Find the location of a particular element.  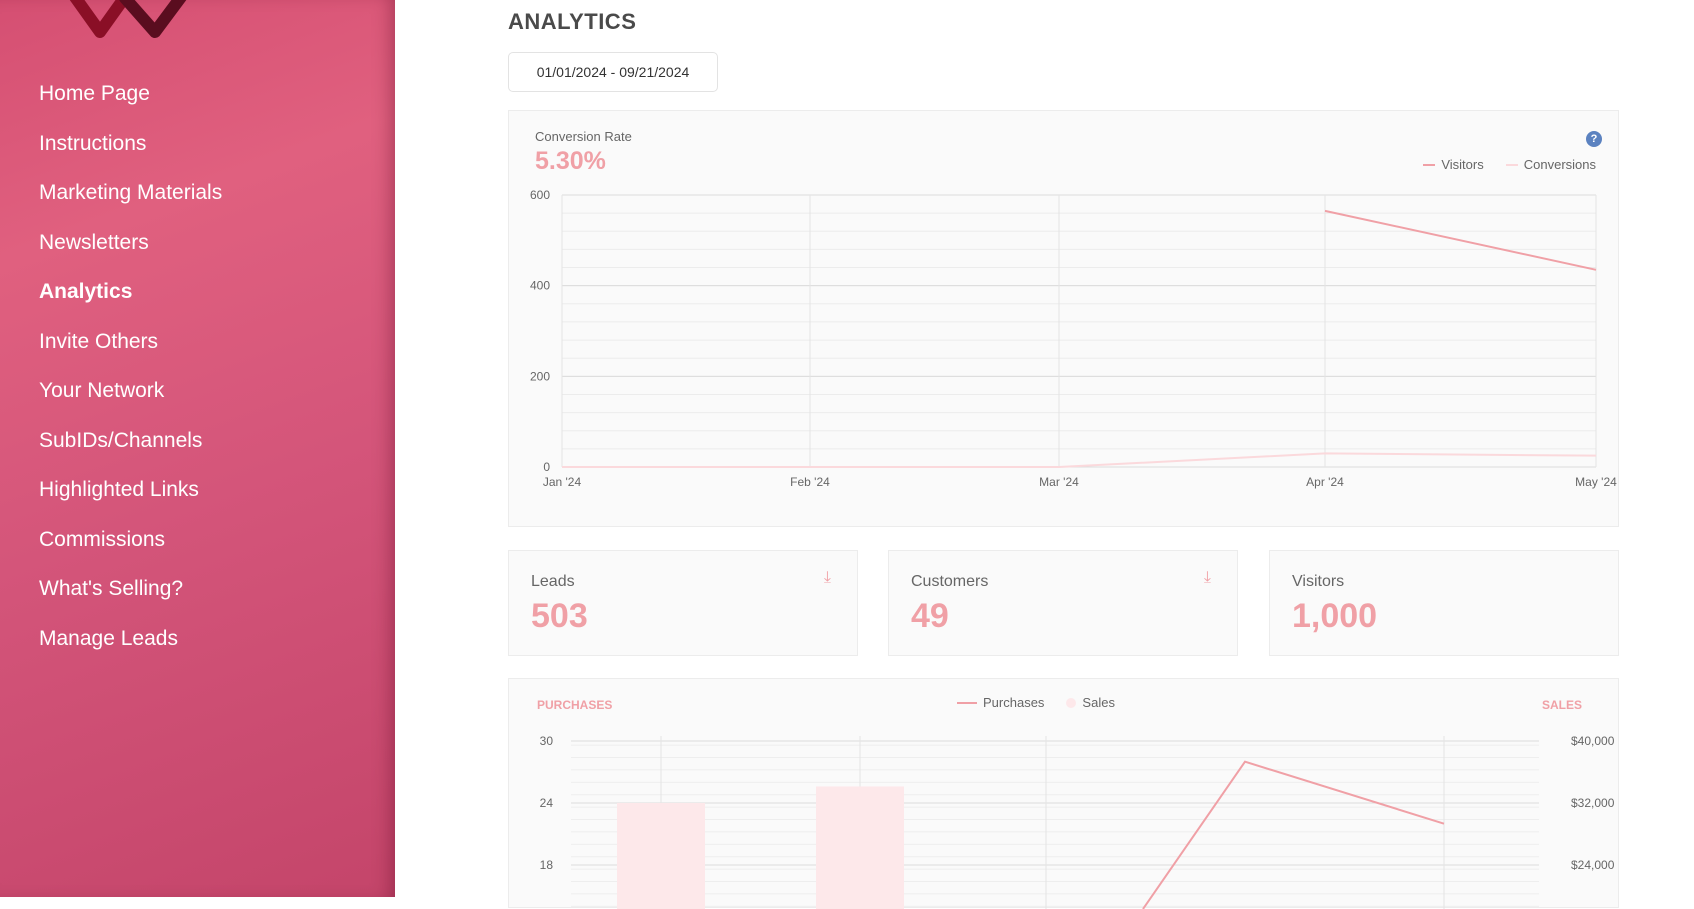

purchases-line is located at coordinates (1293, 835).